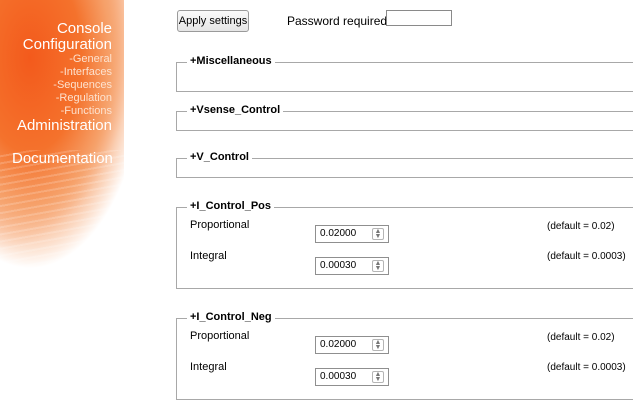  Describe the element at coordinates (404, 164) in the screenshot. I see `section-v-control: +V_Control` at that location.